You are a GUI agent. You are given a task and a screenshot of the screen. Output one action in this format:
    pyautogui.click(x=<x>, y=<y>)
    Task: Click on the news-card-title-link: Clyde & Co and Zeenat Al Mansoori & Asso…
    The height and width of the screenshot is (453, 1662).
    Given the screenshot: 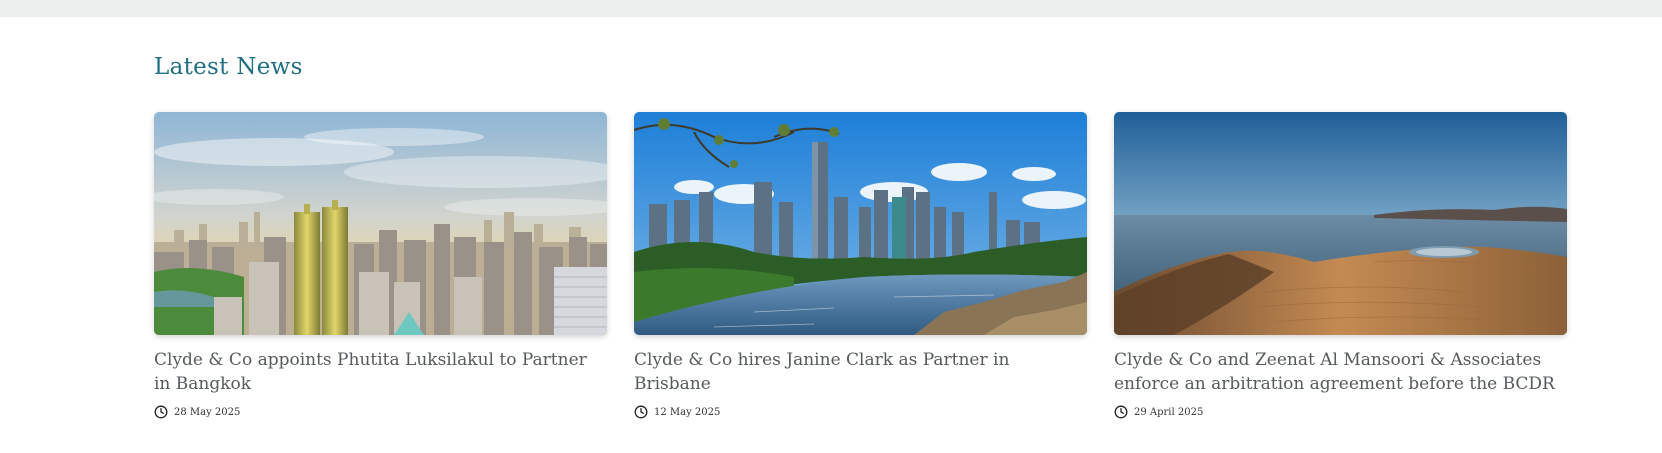 What is the action you would take?
    pyautogui.click(x=1340, y=372)
    